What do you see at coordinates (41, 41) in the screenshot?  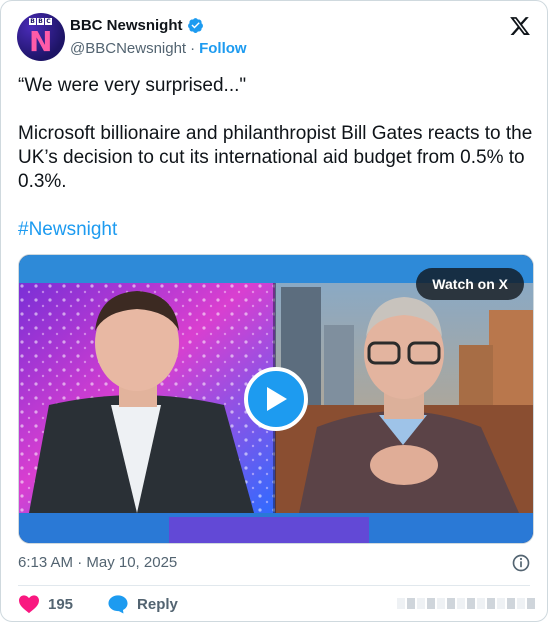 I see `avatar-letter: N` at bounding box center [41, 41].